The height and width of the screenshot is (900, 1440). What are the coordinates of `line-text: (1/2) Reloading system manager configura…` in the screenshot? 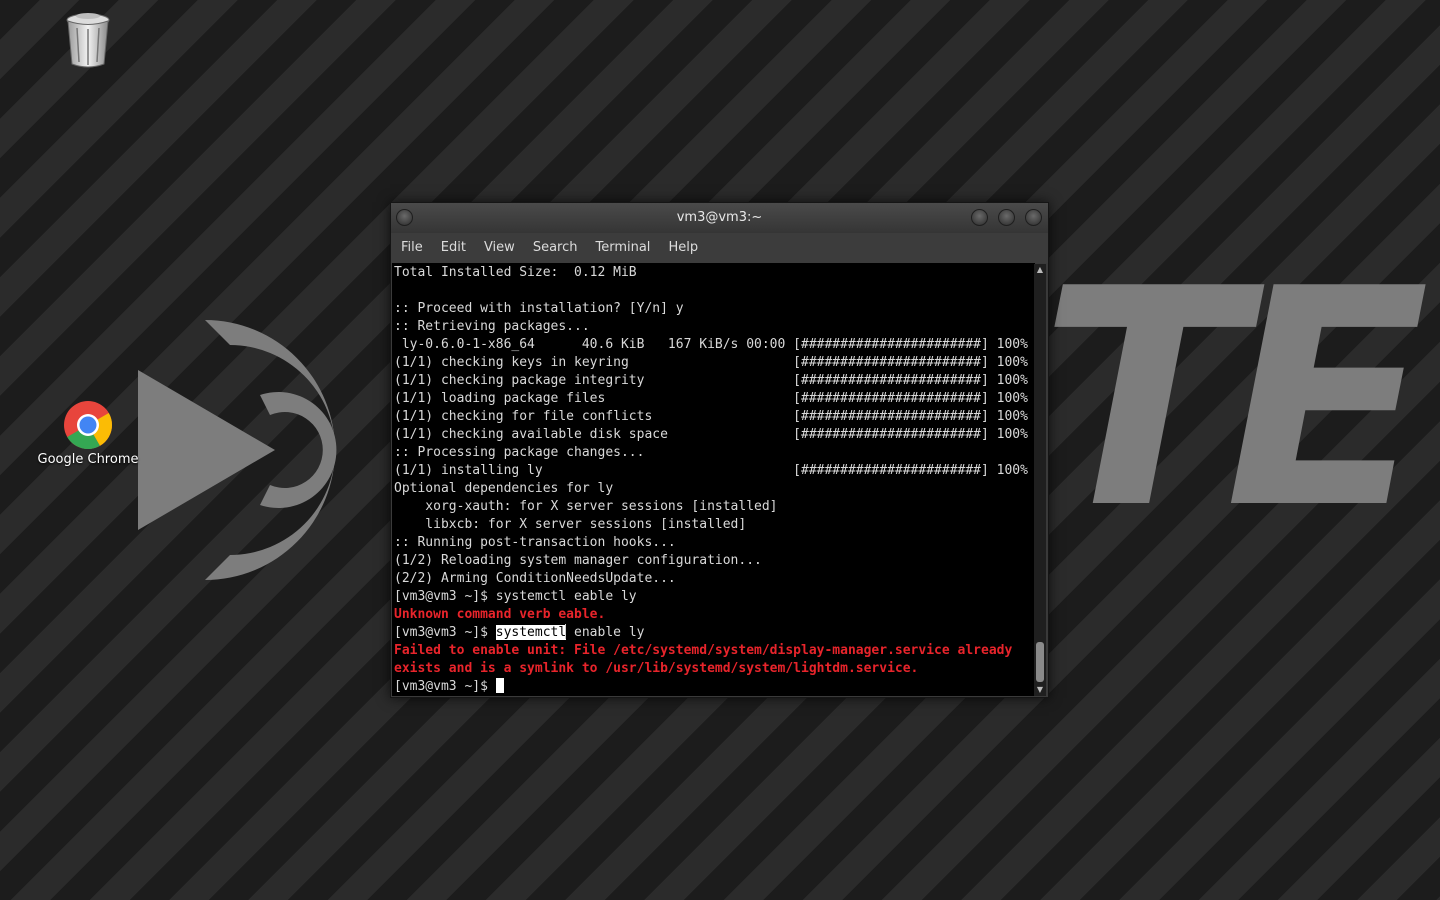 It's located at (578, 560).